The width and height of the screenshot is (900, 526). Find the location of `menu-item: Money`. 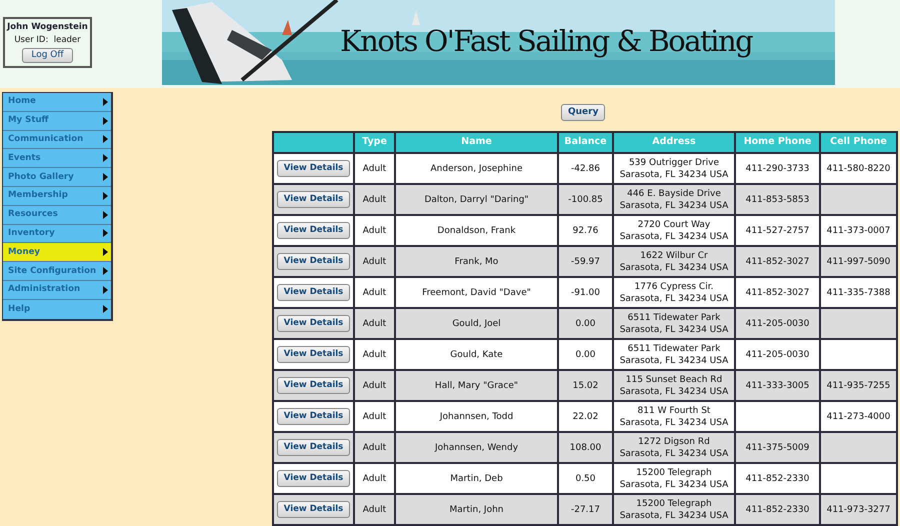

menu-item: Money is located at coordinates (57, 252).